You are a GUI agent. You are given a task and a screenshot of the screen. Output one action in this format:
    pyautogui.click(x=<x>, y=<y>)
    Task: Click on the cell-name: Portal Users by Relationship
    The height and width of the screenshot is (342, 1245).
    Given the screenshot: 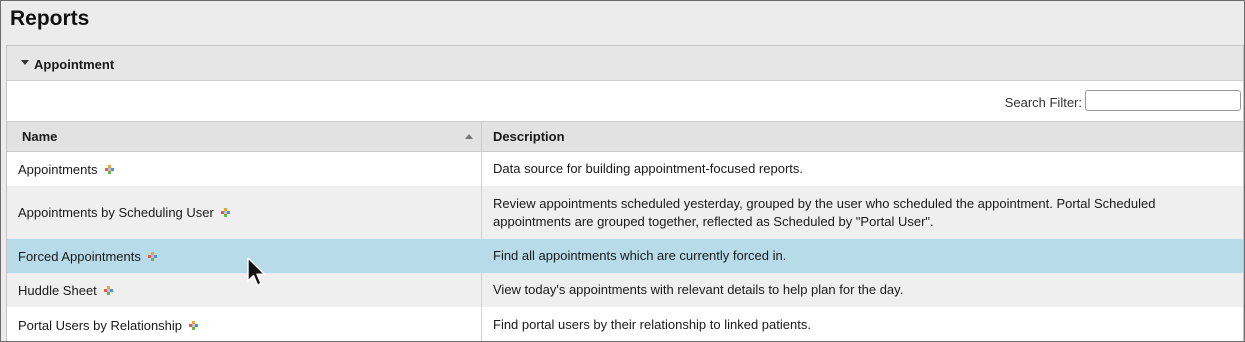 What is the action you would take?
    pyautogui.click(x=244, y=324)
    